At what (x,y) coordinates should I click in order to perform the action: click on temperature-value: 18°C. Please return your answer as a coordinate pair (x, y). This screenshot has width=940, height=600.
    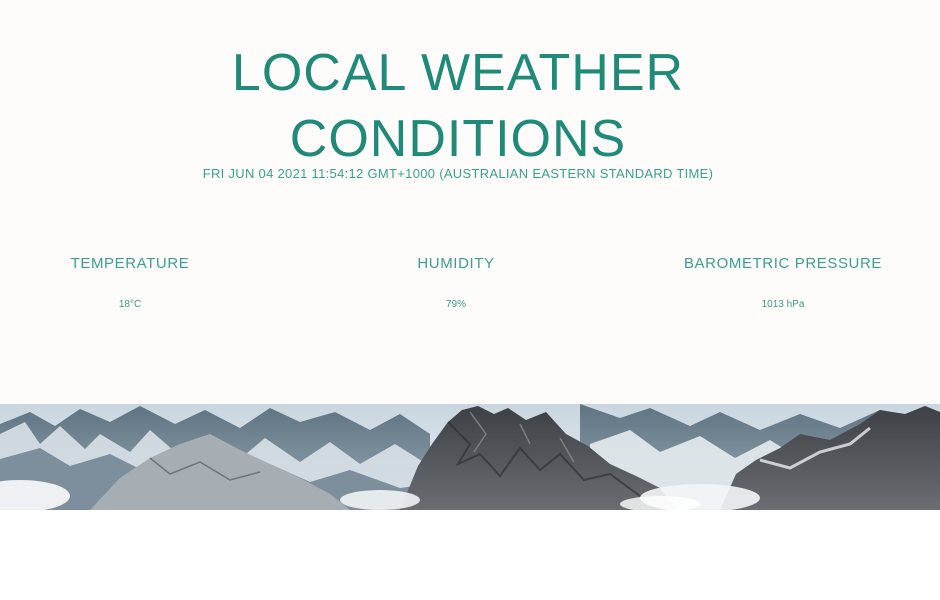
    Looking at the image, I should click on (130, 304).